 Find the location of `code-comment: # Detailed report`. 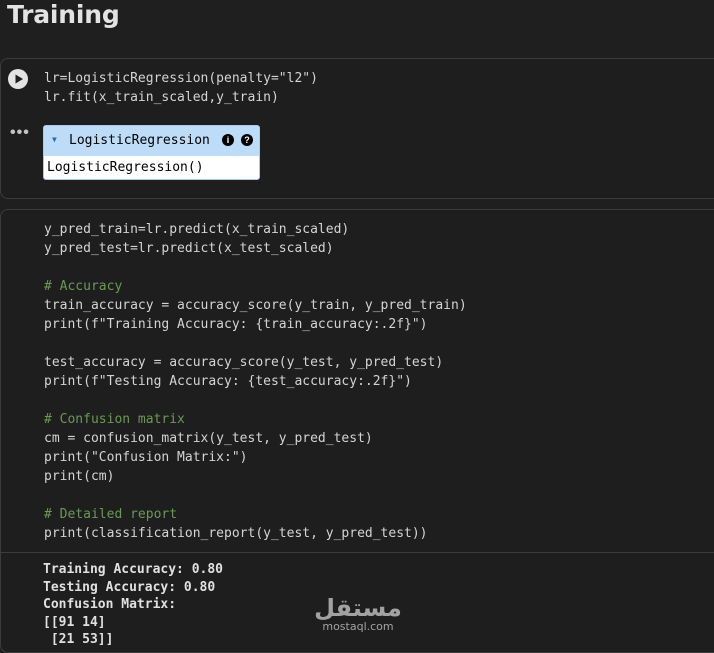

code-comment: # Detailed report is located at coordinates (111, 514).